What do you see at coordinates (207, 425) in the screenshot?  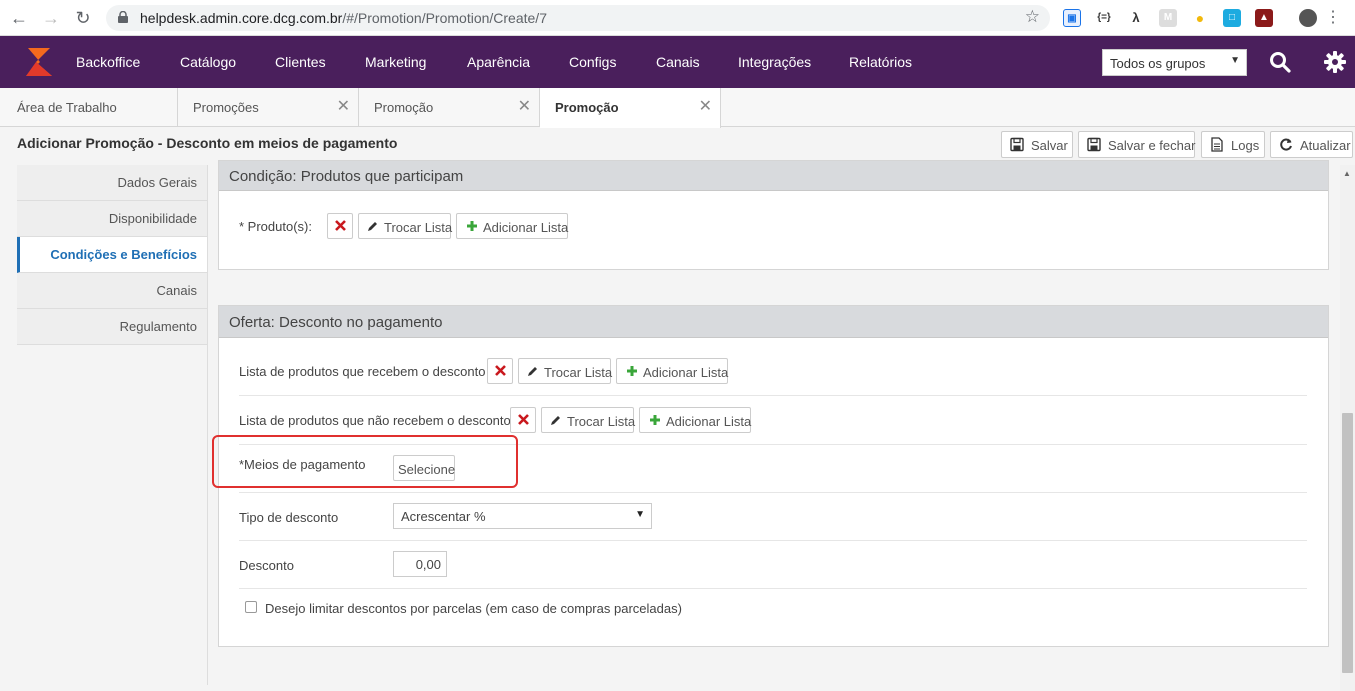 I see `divider` at bounding box center [207, 425].